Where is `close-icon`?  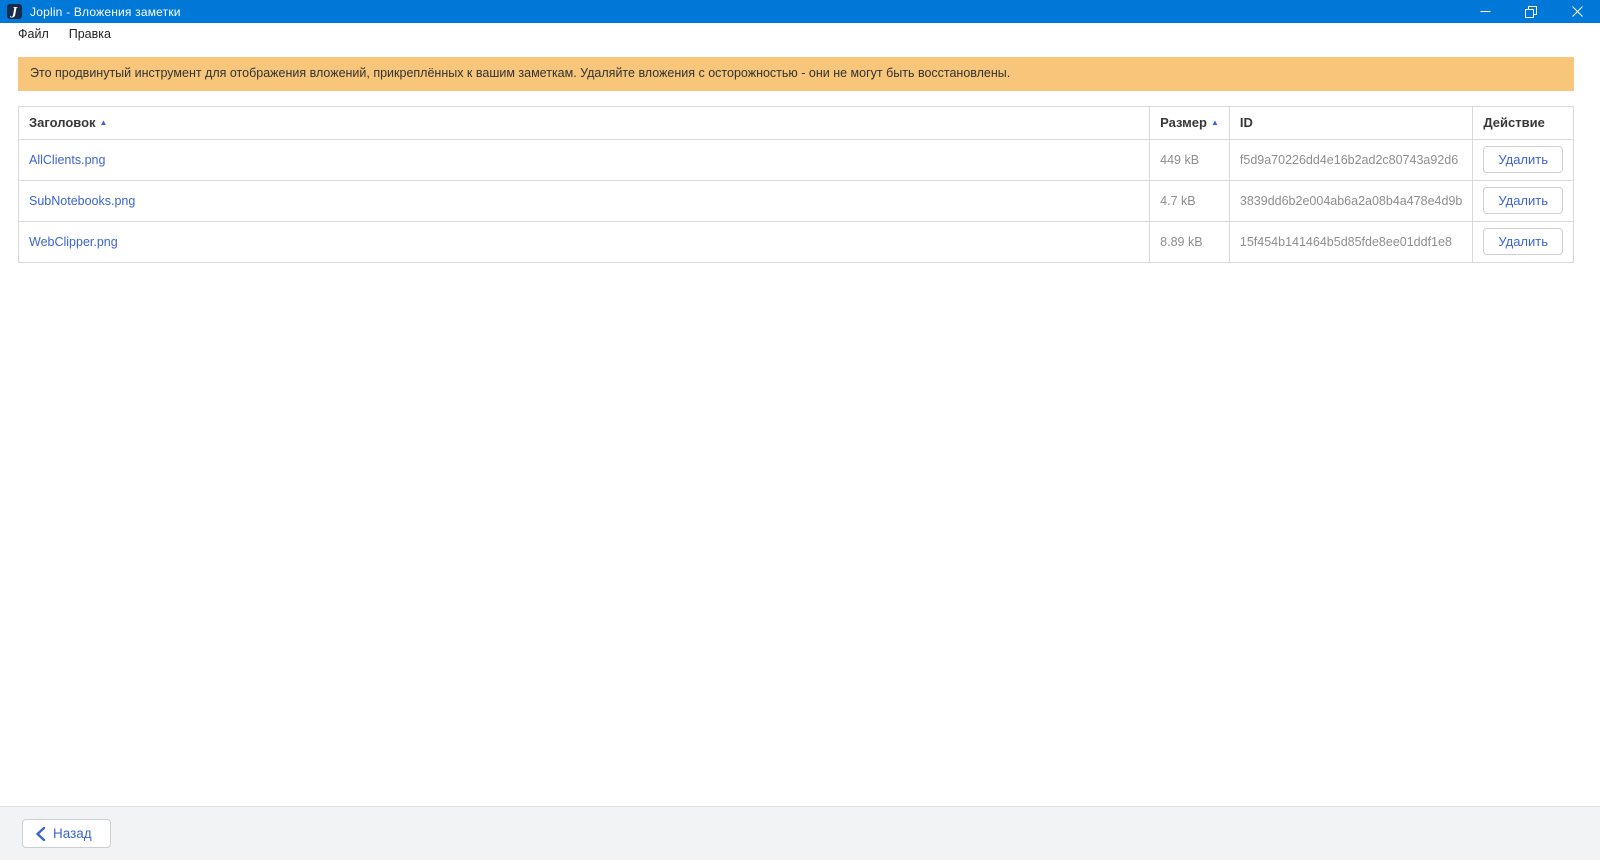 close-icon is located at coordinates (1577, 11).